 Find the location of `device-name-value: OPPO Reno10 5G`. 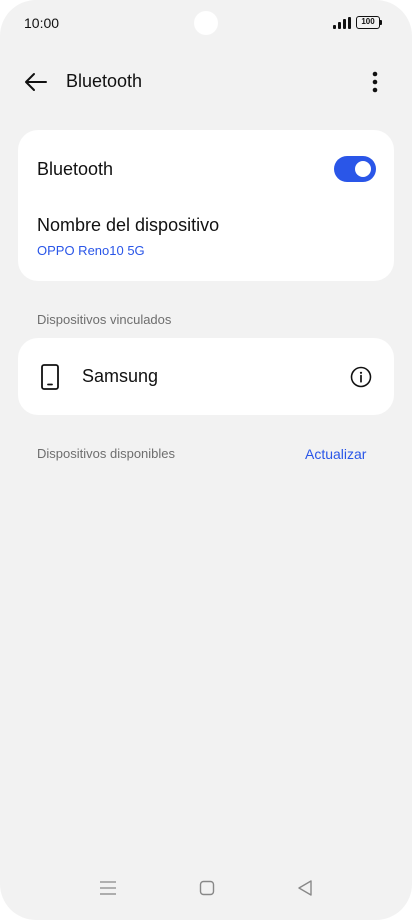

device-name-value: OPPO Reno10 5G is located at coordinates (91, 250).